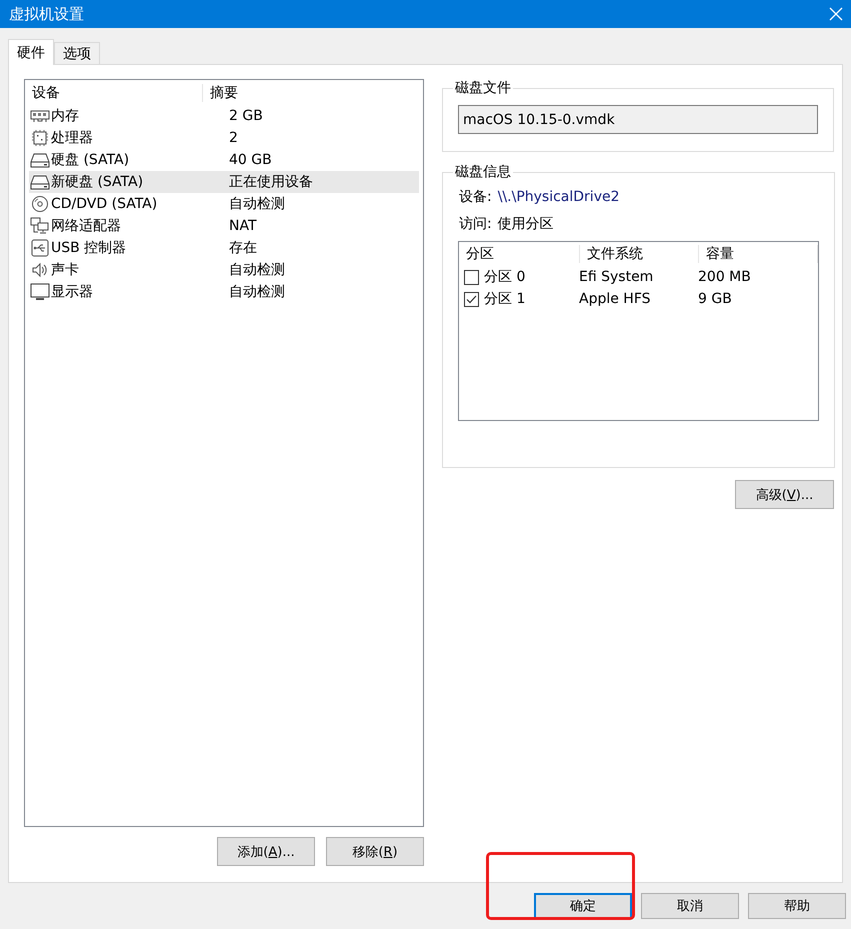 The width and height of the screenshot is (851, 929). I want to click on usb-icon, so click(40, 248).